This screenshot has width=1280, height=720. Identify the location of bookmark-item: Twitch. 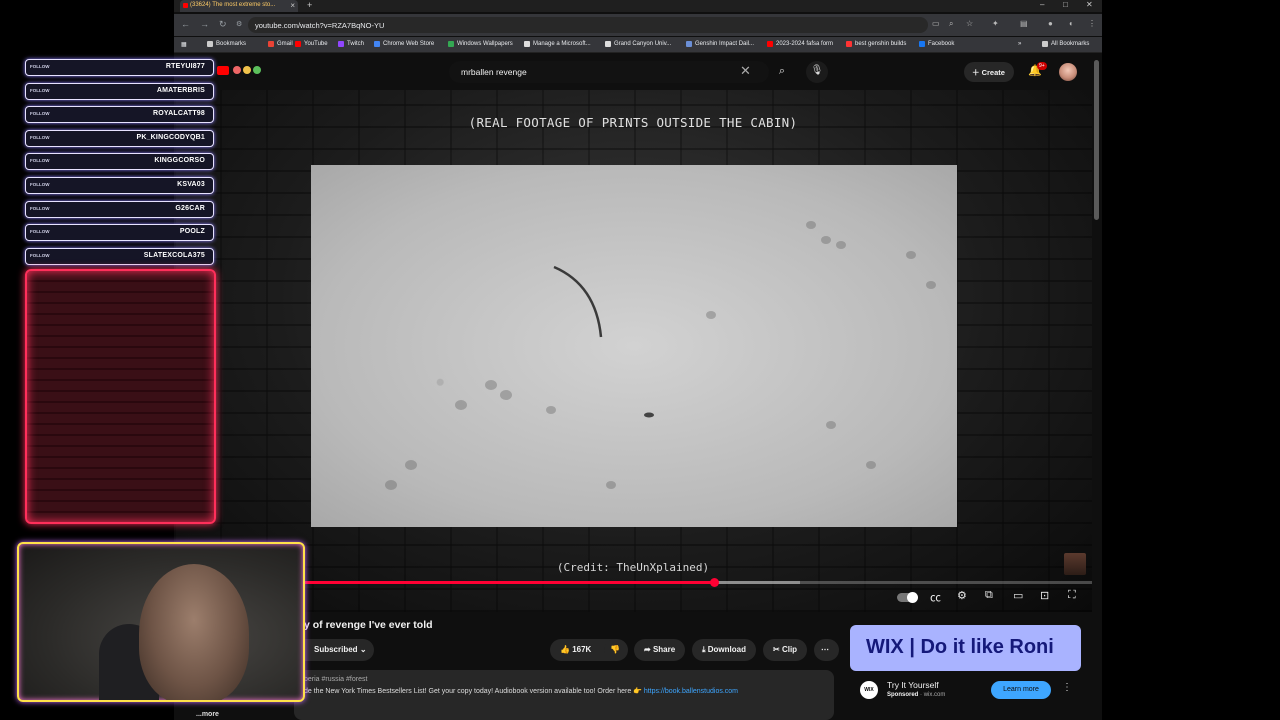
(351, 44).